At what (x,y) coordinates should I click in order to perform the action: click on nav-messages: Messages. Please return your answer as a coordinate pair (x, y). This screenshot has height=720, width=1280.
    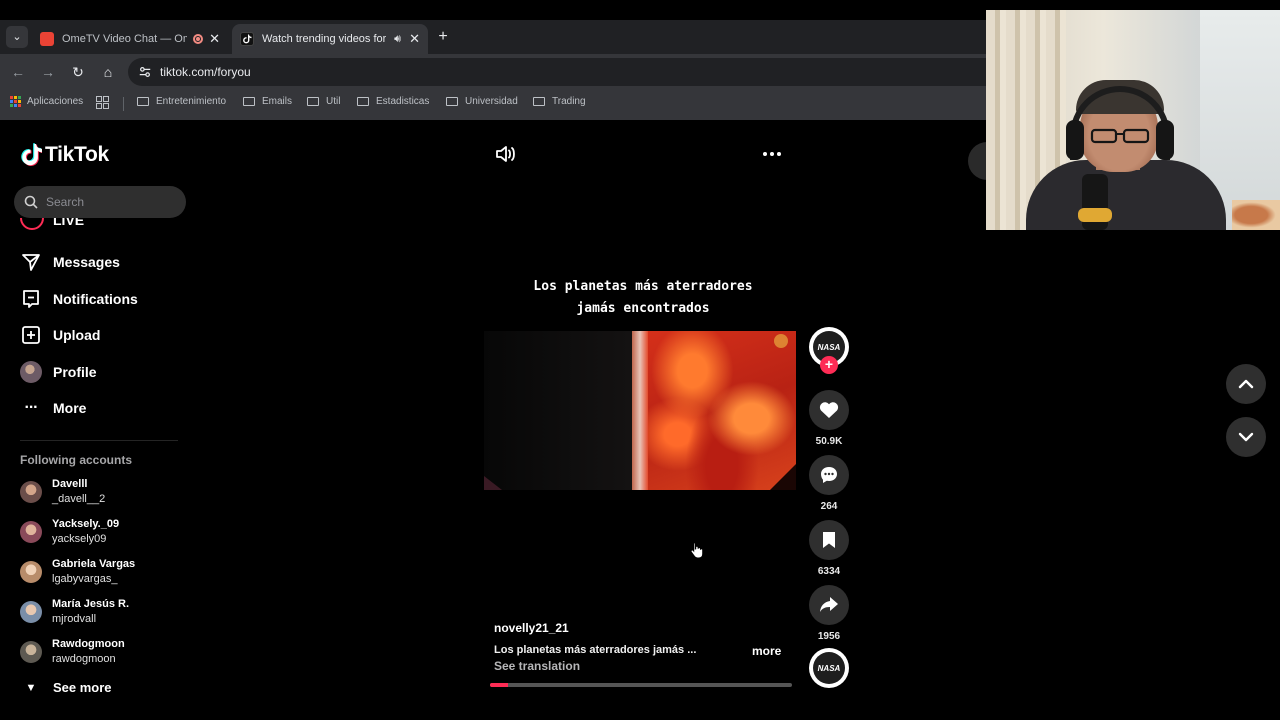
    Looking at the image, I should click on (105, 262).